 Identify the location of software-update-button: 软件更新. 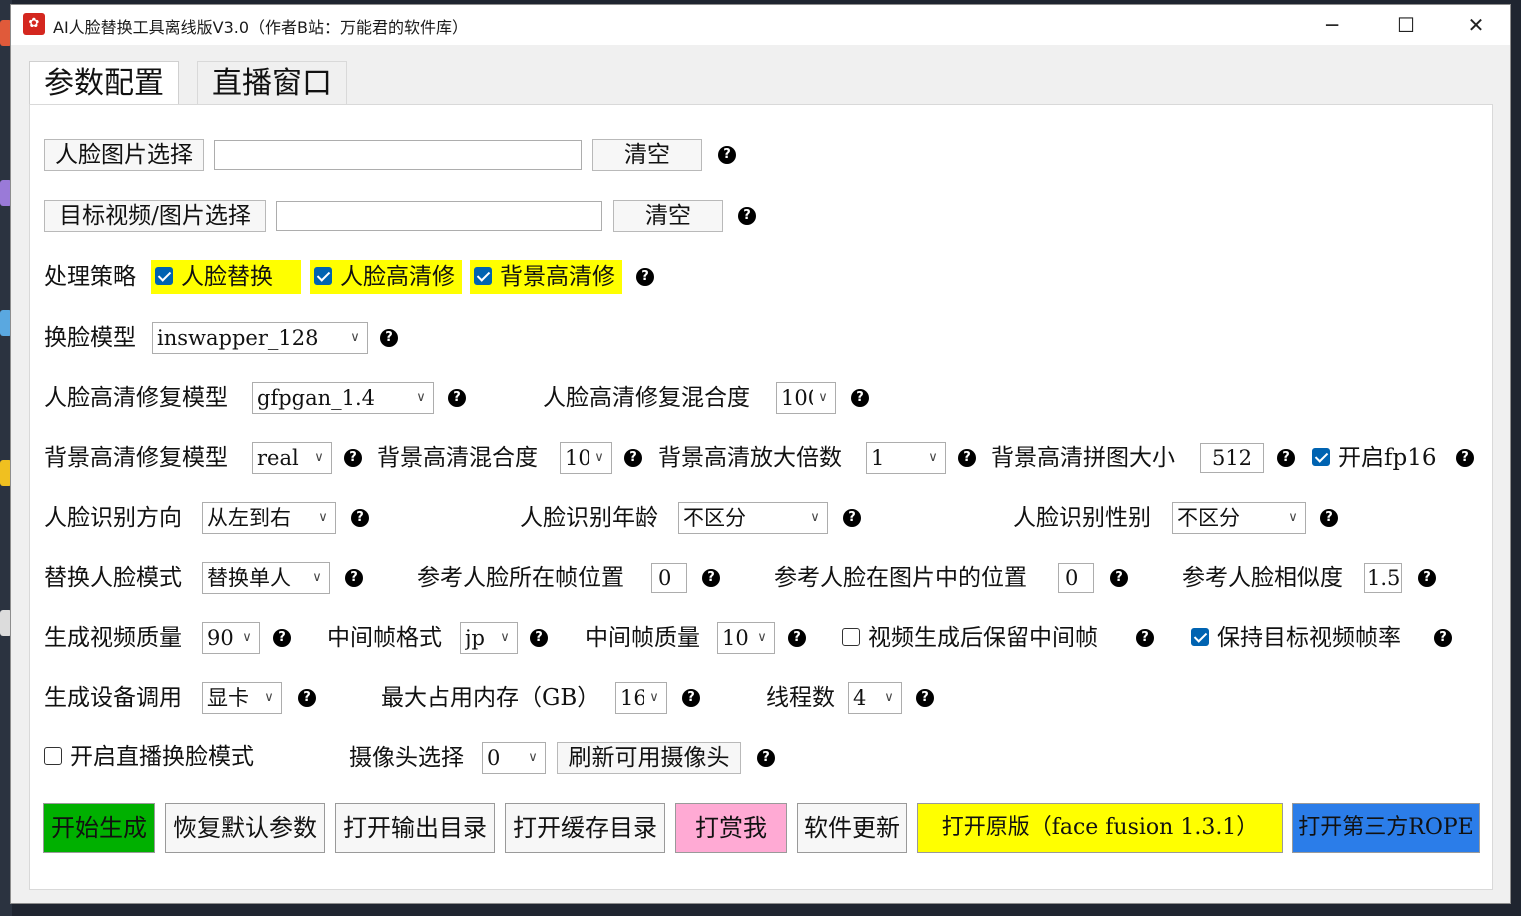
(852, 828).